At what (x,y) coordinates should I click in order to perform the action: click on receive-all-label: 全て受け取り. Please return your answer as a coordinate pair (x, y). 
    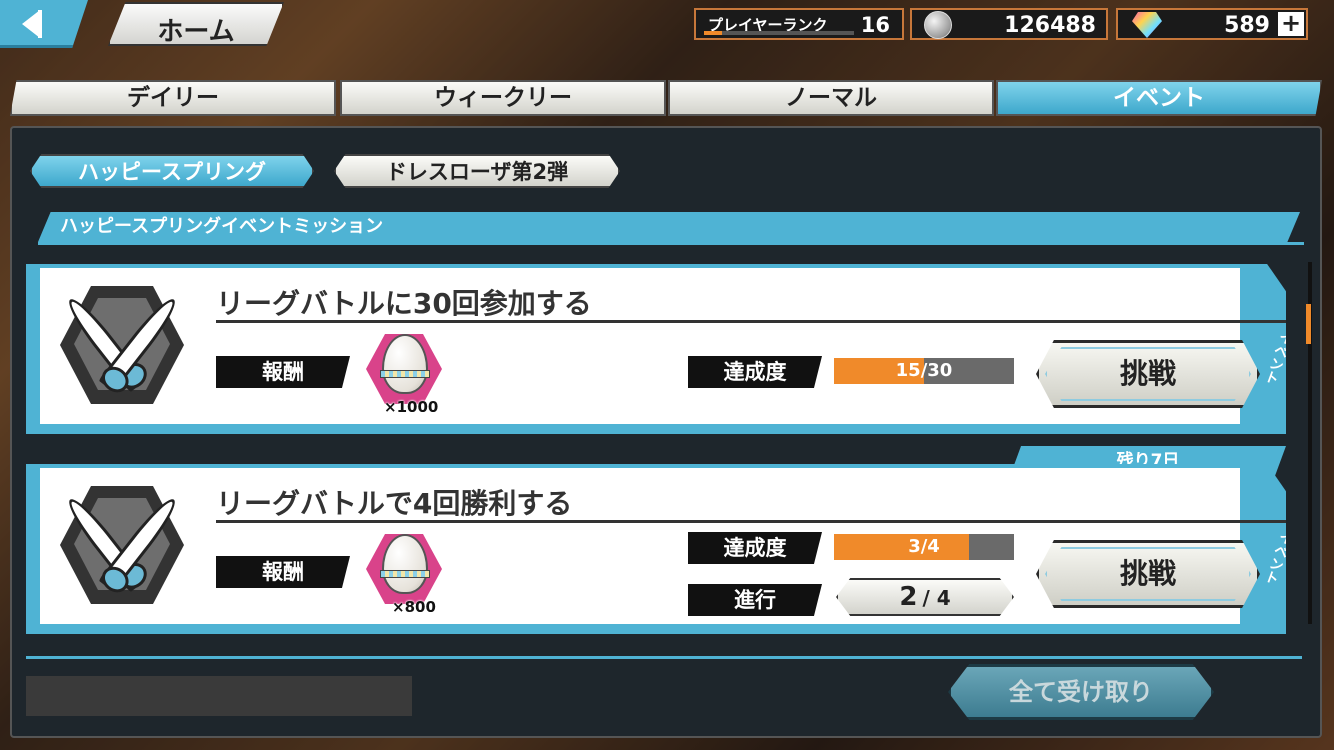
    Looking at the image, I should click on (1081, 692).